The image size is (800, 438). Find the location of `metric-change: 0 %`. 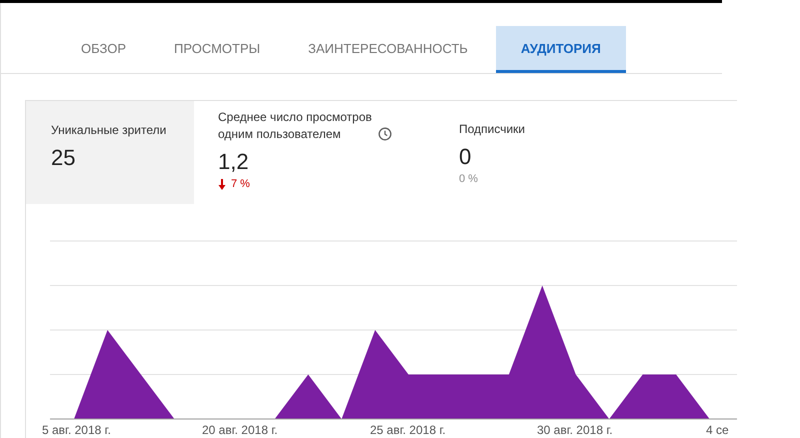

metric-change: 0 % is located at coordinates (468, 179).